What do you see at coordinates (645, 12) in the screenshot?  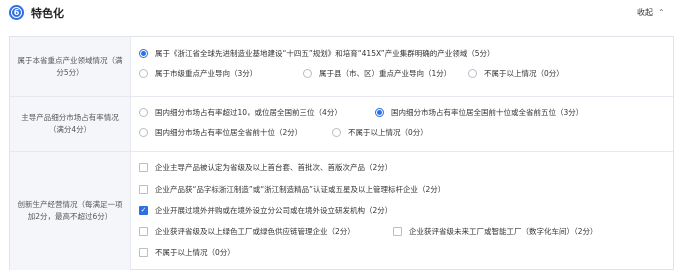 I see `collapse-label: 收起` at bounding box center [645, 12].